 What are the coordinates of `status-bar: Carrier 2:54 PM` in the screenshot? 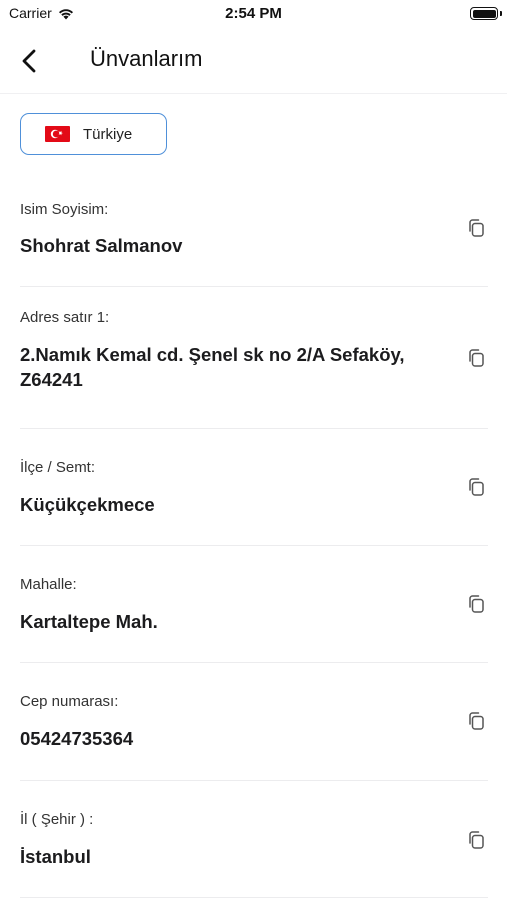 It's located at (253, 15).